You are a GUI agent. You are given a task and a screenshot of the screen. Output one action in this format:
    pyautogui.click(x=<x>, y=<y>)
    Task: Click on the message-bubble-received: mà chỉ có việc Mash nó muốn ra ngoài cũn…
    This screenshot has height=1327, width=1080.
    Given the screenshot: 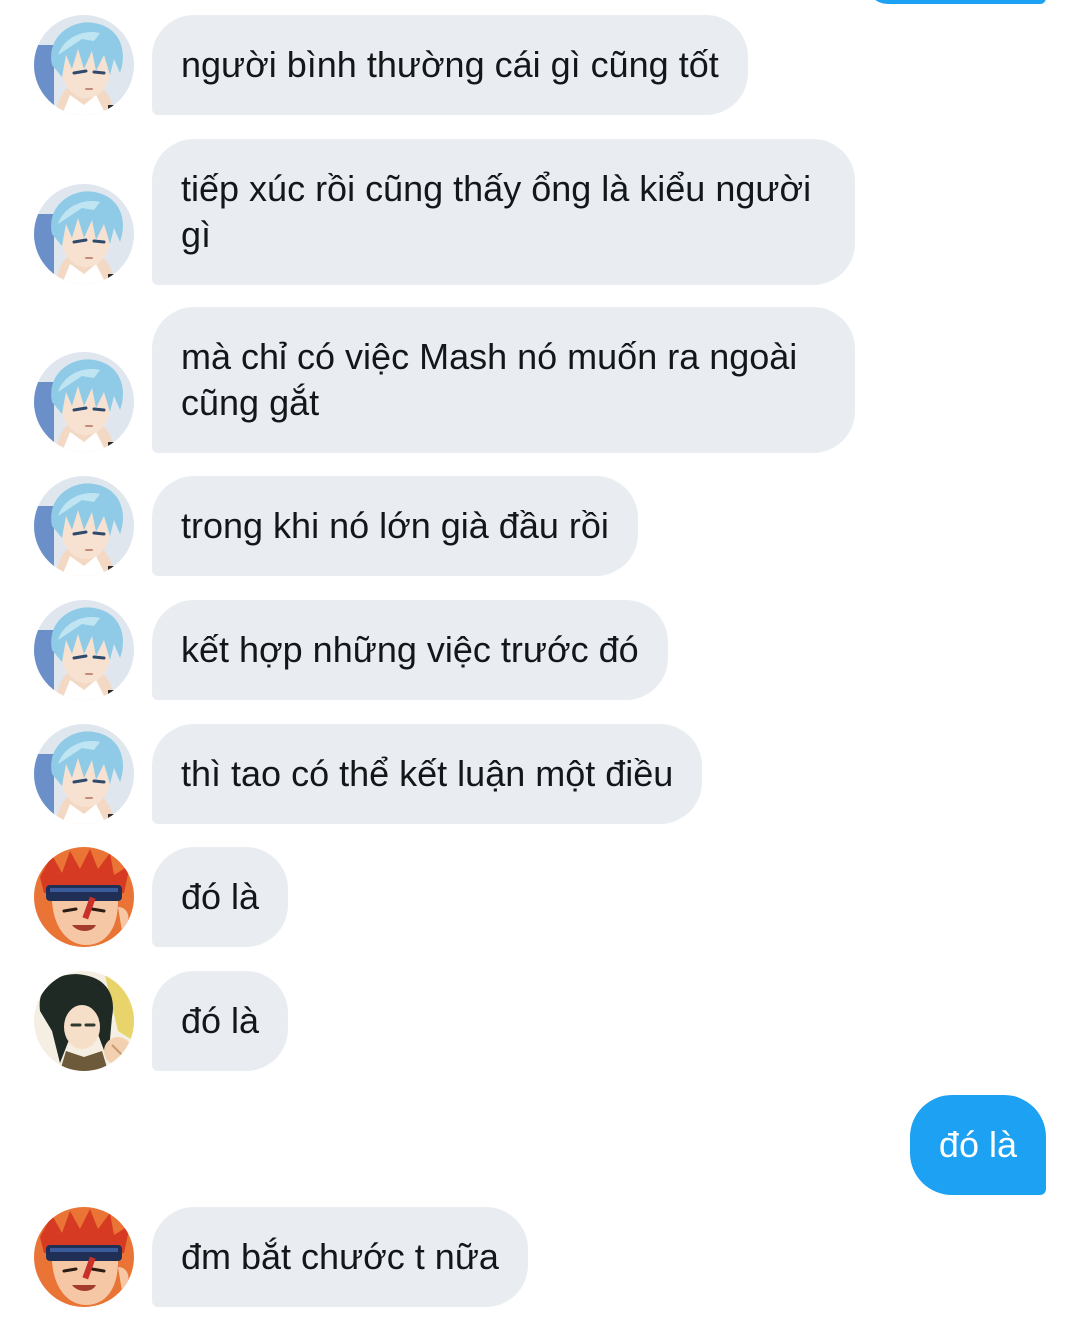 What is the action you would take?
    pyautogui.click(x=503, y=380)
    